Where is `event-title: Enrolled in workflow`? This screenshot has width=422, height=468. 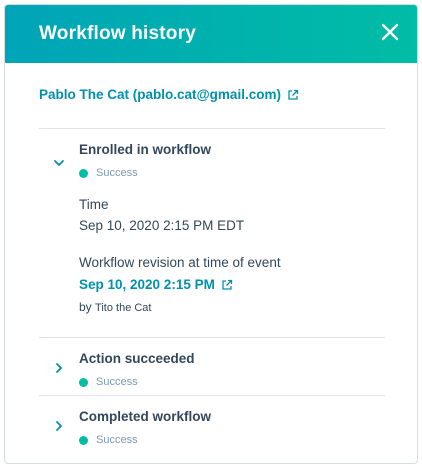 event-title: Enrolled in workflow is located at coordinates (145, 149).